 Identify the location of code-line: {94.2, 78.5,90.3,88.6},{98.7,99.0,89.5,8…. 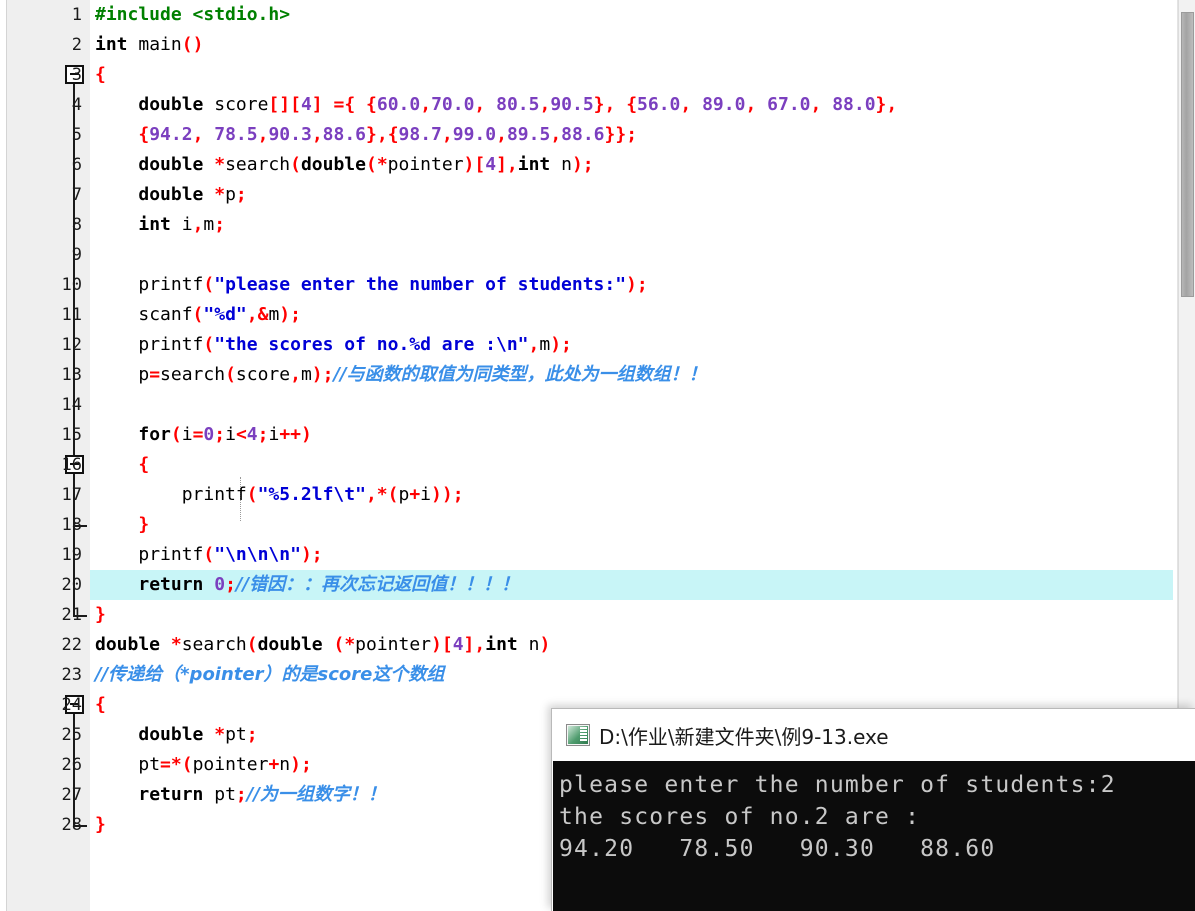
(363, 135).